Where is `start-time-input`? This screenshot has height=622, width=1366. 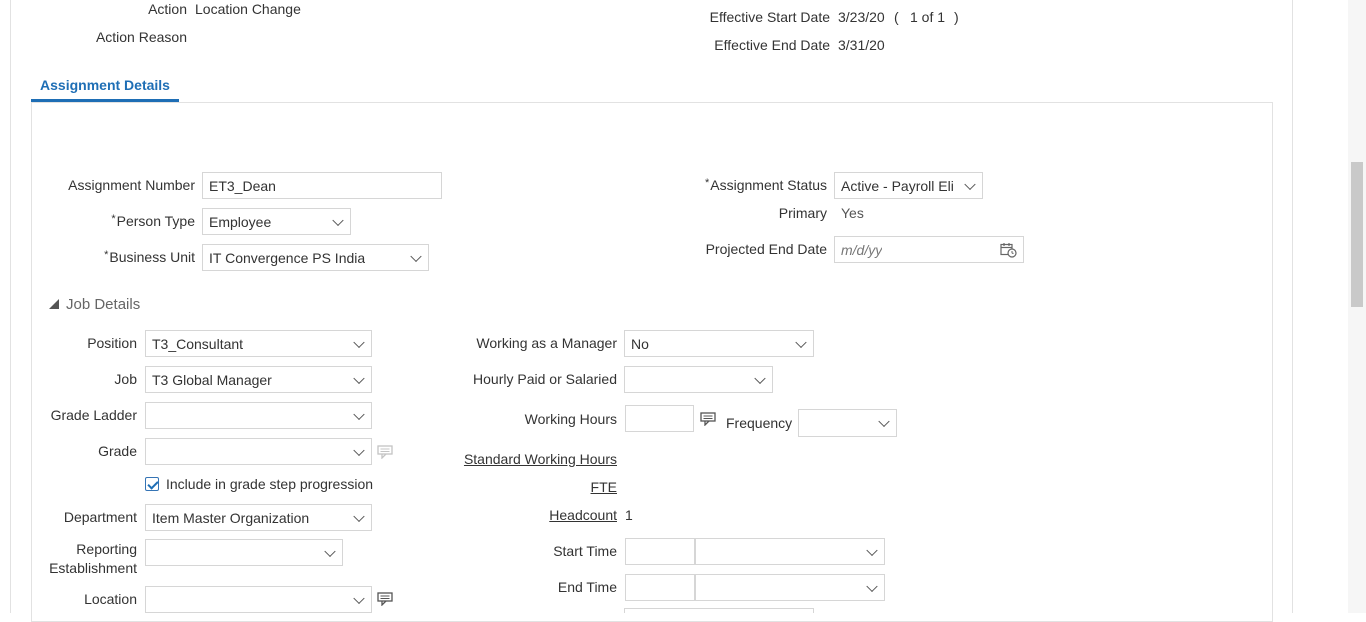 start-time-input is located at coordinates (660, 551).